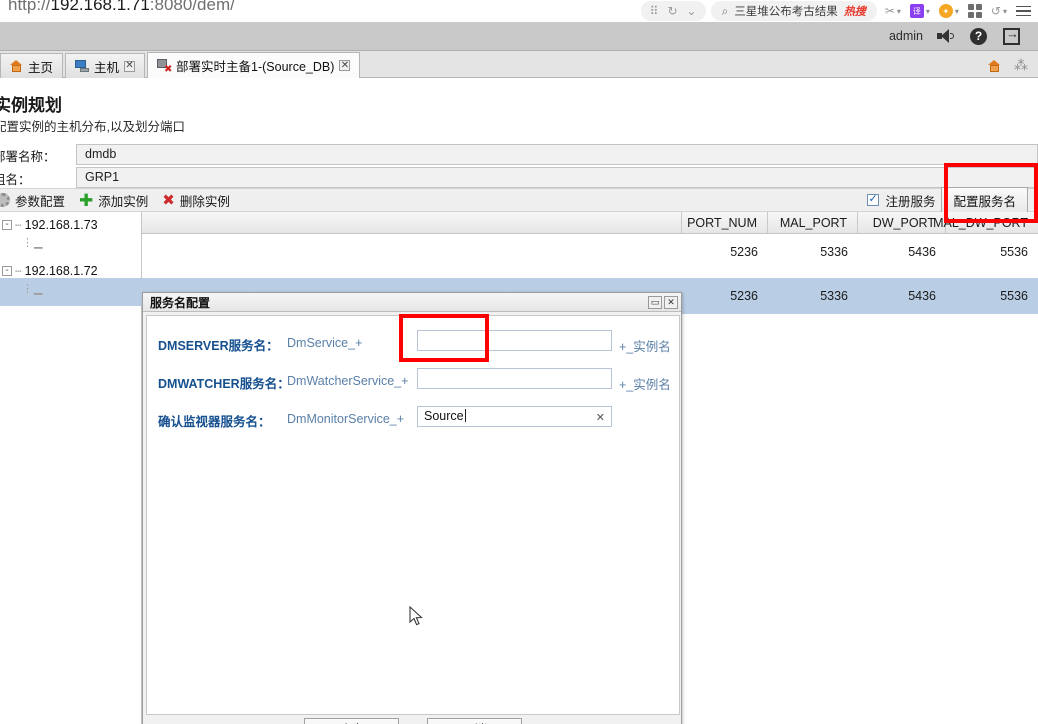 The height and width of the screenshot is (724, 1038). Describe the element at coordinates (645, 385) in the screenshot. I see `dmwatcher-suffix: +_实例名` at that location.